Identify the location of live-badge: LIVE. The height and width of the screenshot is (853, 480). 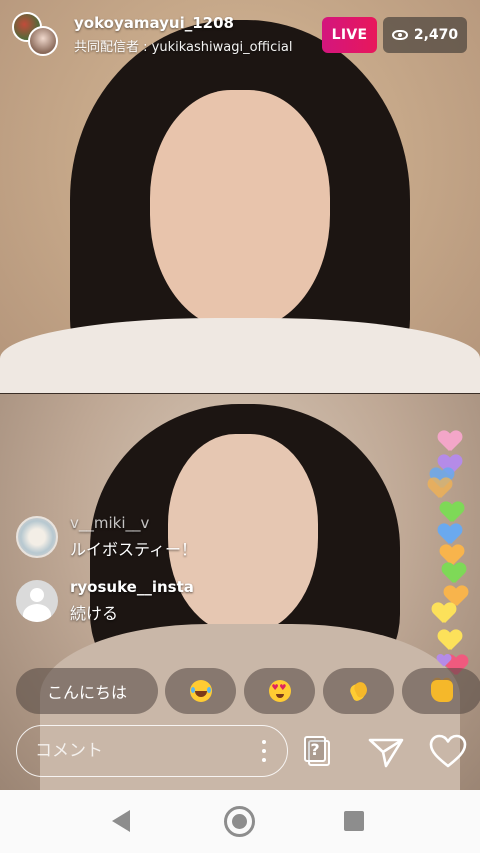
(349, 35).